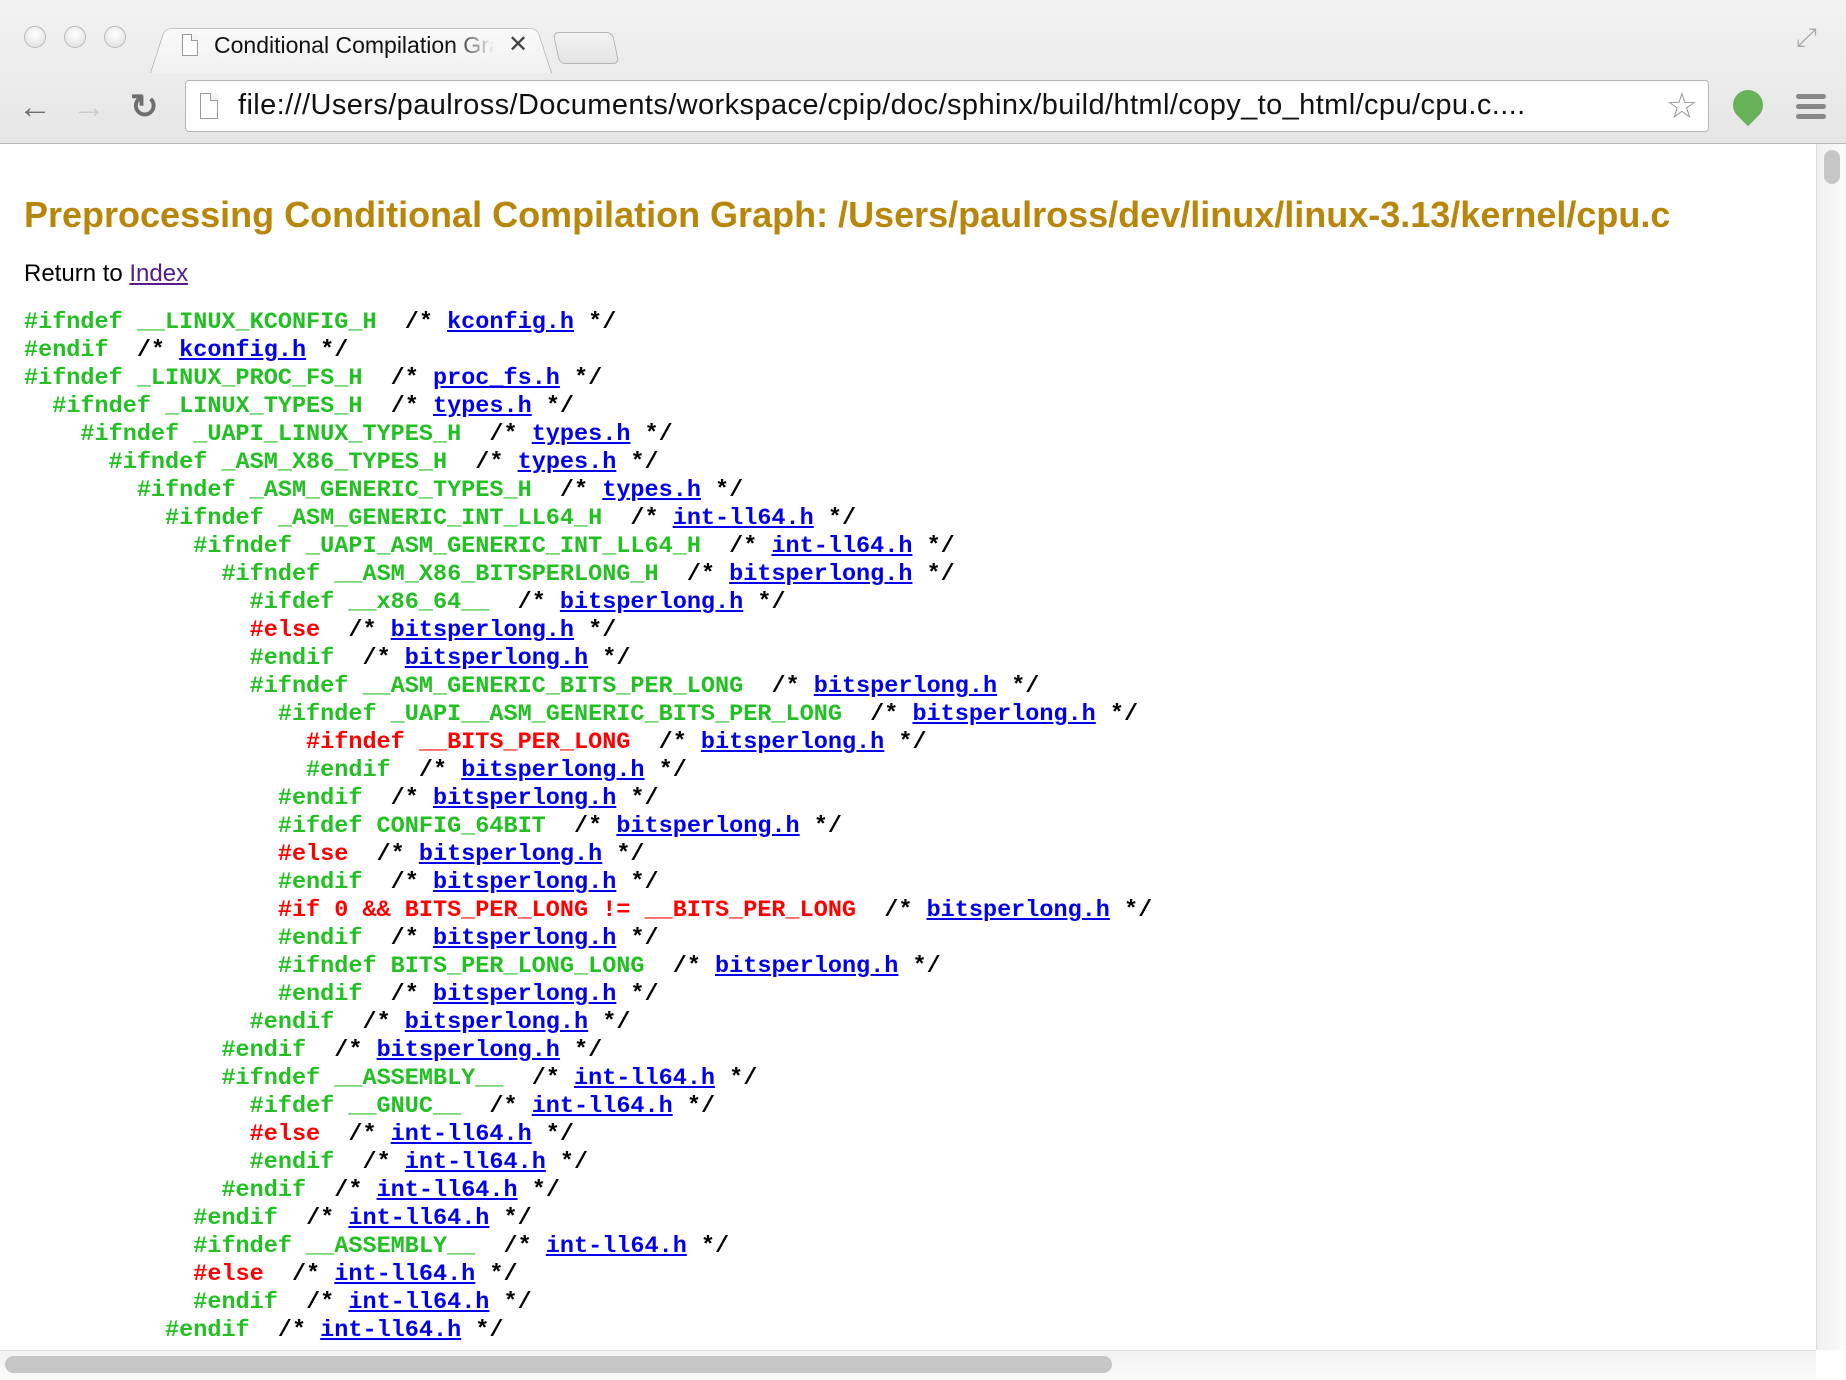  I want to click on fullscreen-icon: ⤢, so click(1811, 37).